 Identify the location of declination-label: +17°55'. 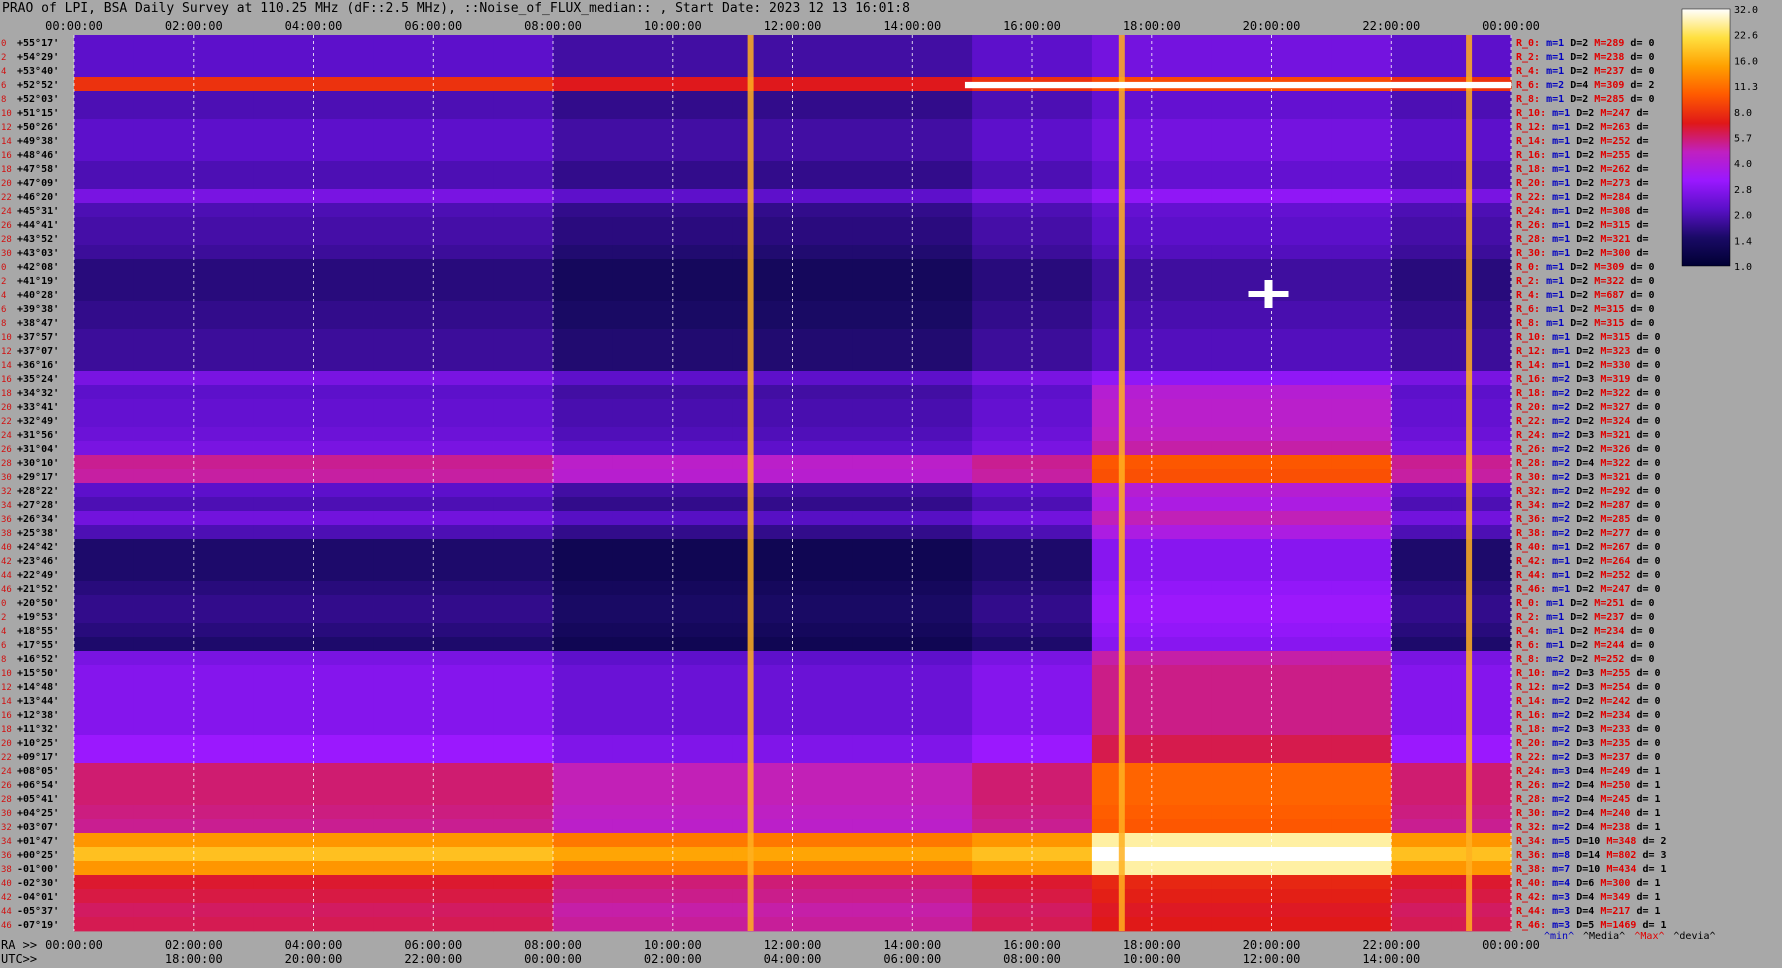
(38, 645).